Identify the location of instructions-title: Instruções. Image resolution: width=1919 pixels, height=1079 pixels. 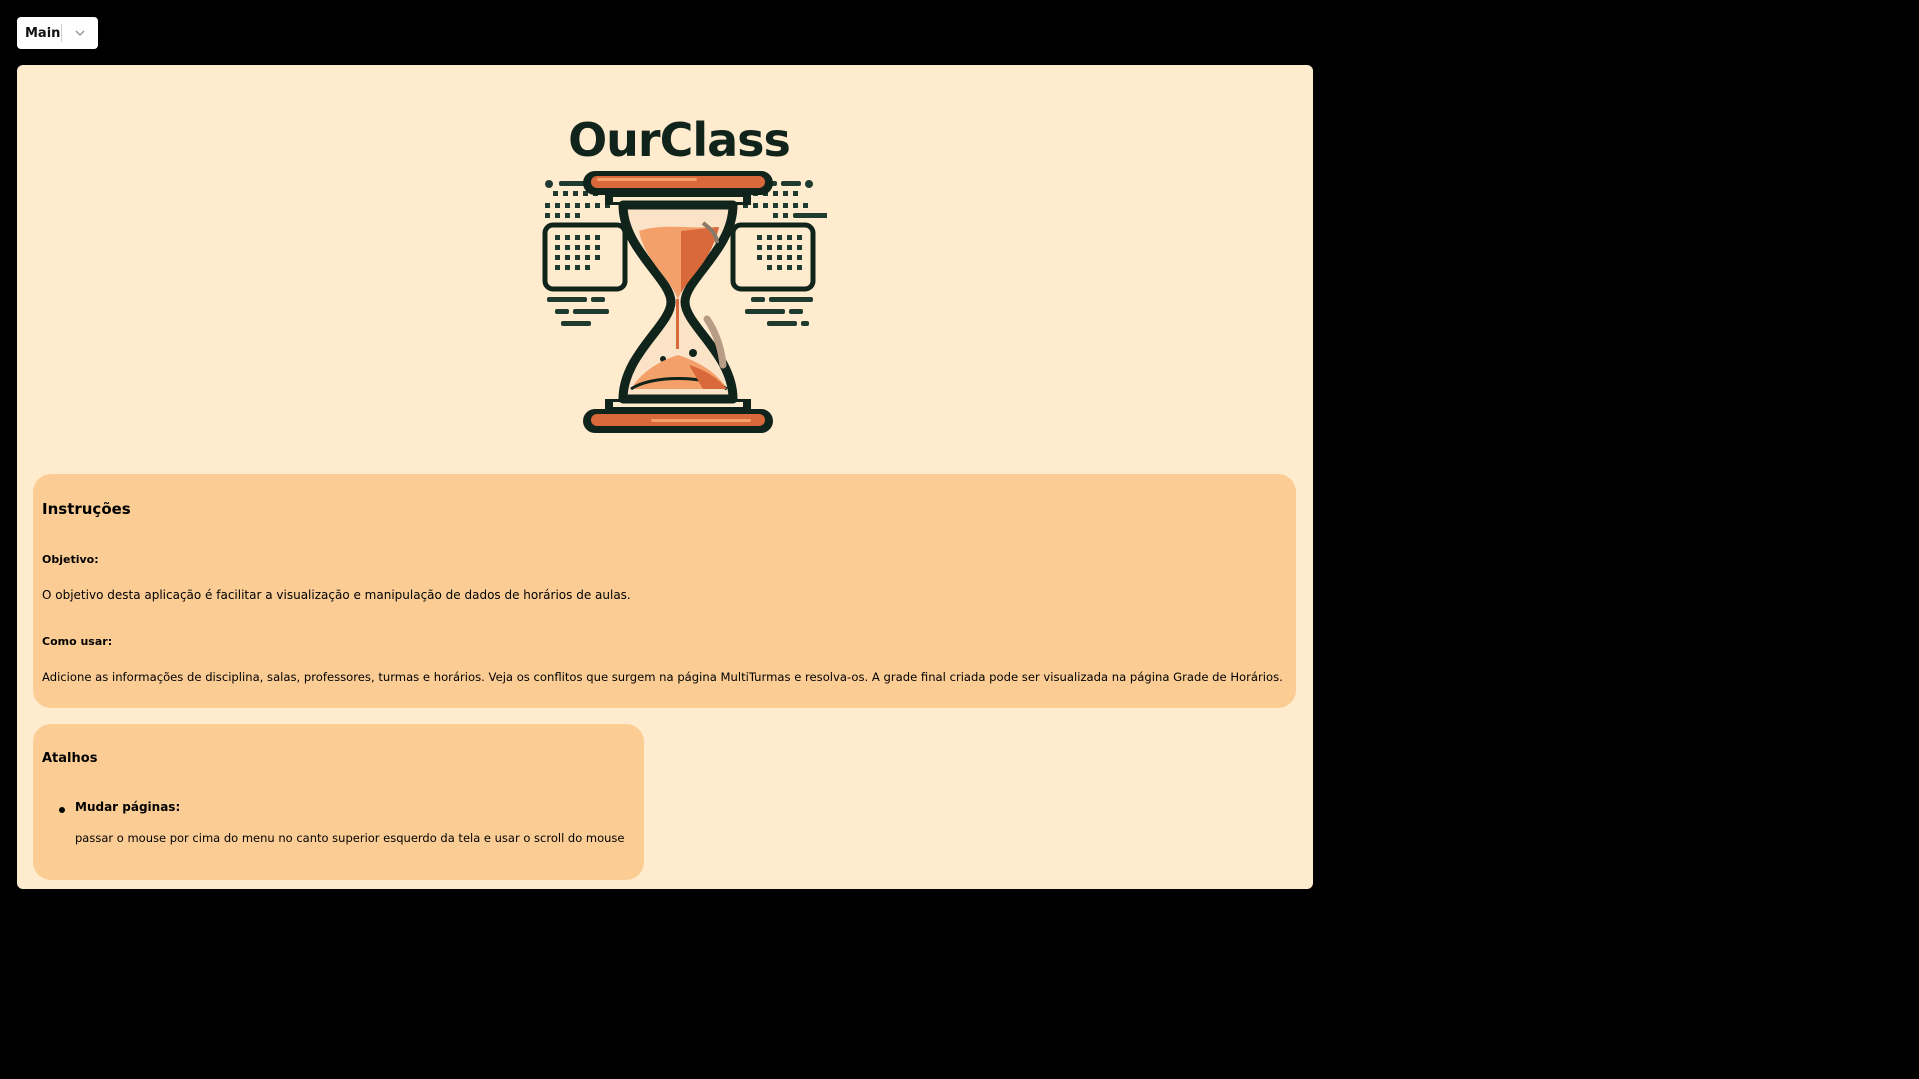
(86, 509).